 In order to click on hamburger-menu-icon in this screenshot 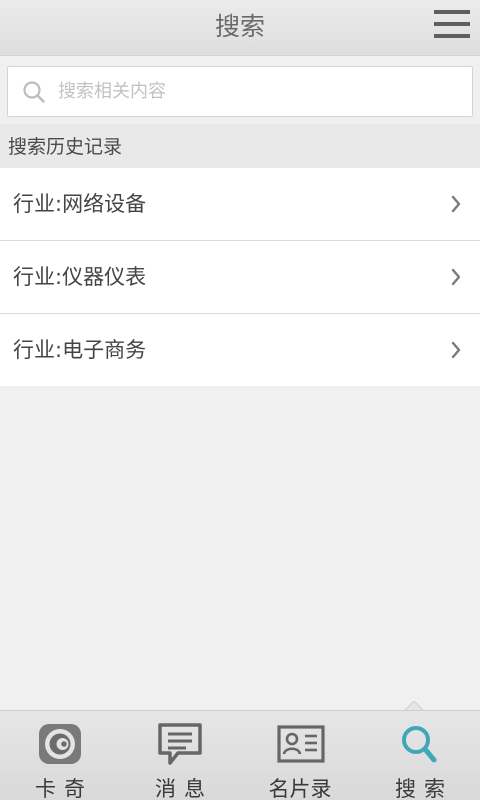, I will do `click(452, 25)`.